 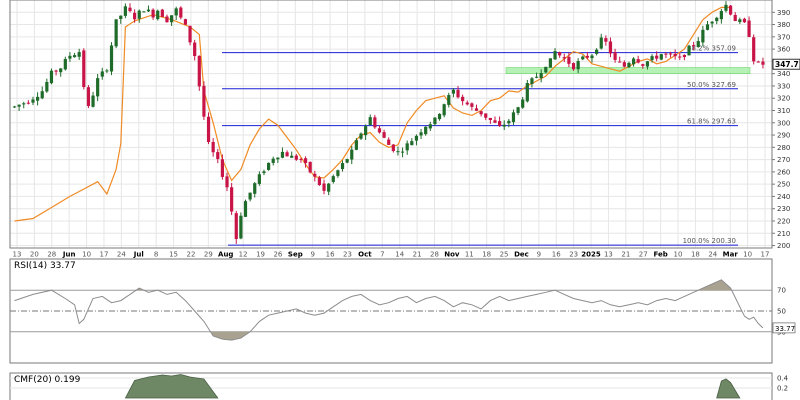 I want to click on rsi-tick-label: 70, so click(x=781, y=291).